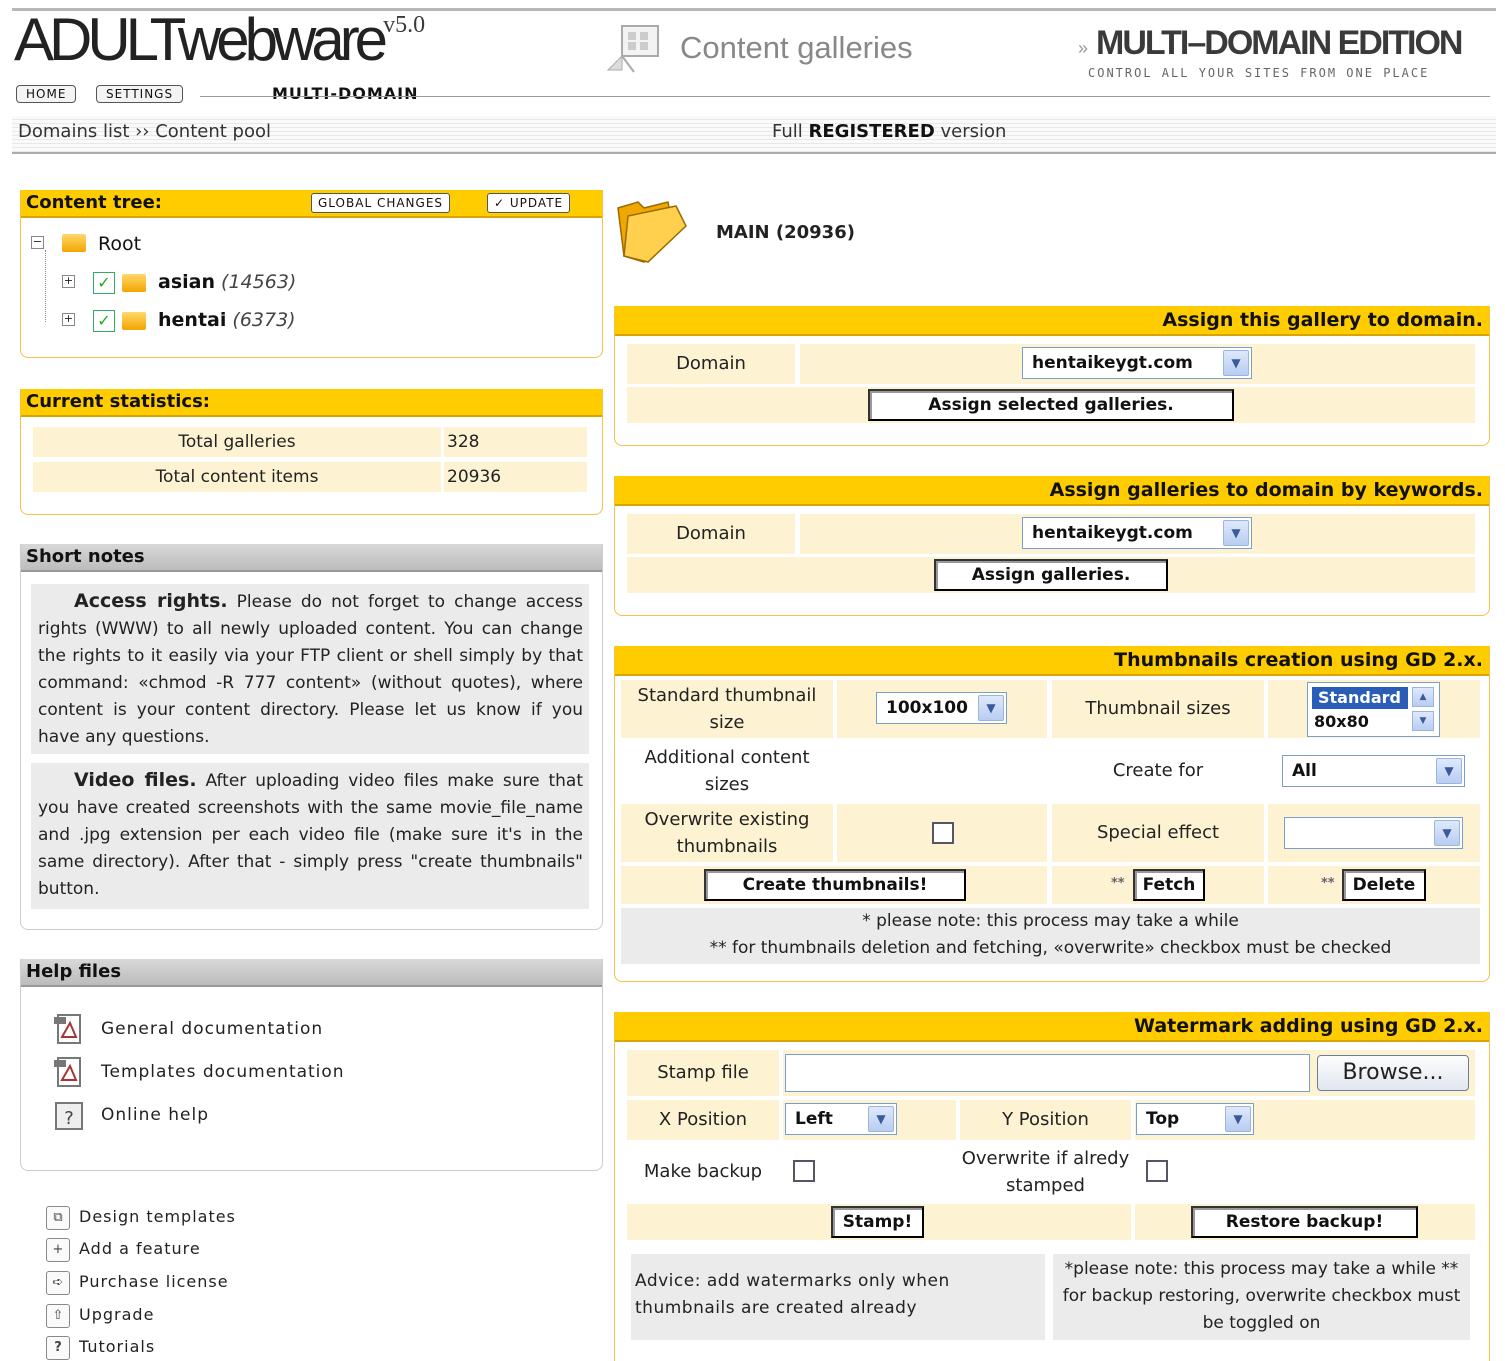  I want to click on tree-root-label: Root, so click(119, 244).